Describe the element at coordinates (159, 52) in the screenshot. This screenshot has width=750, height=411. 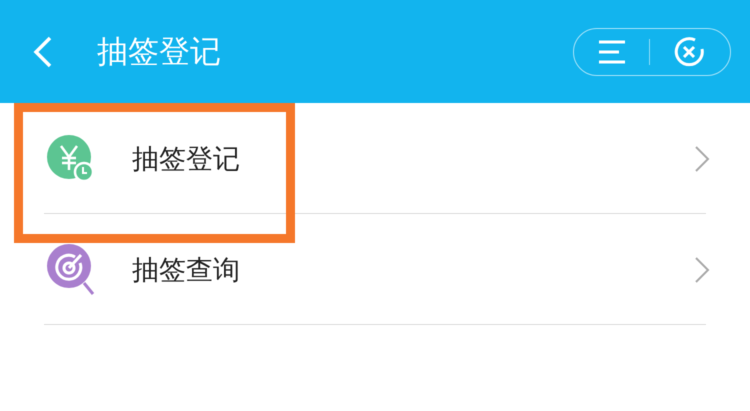
I see `page-title: 抽签登记` at that location.